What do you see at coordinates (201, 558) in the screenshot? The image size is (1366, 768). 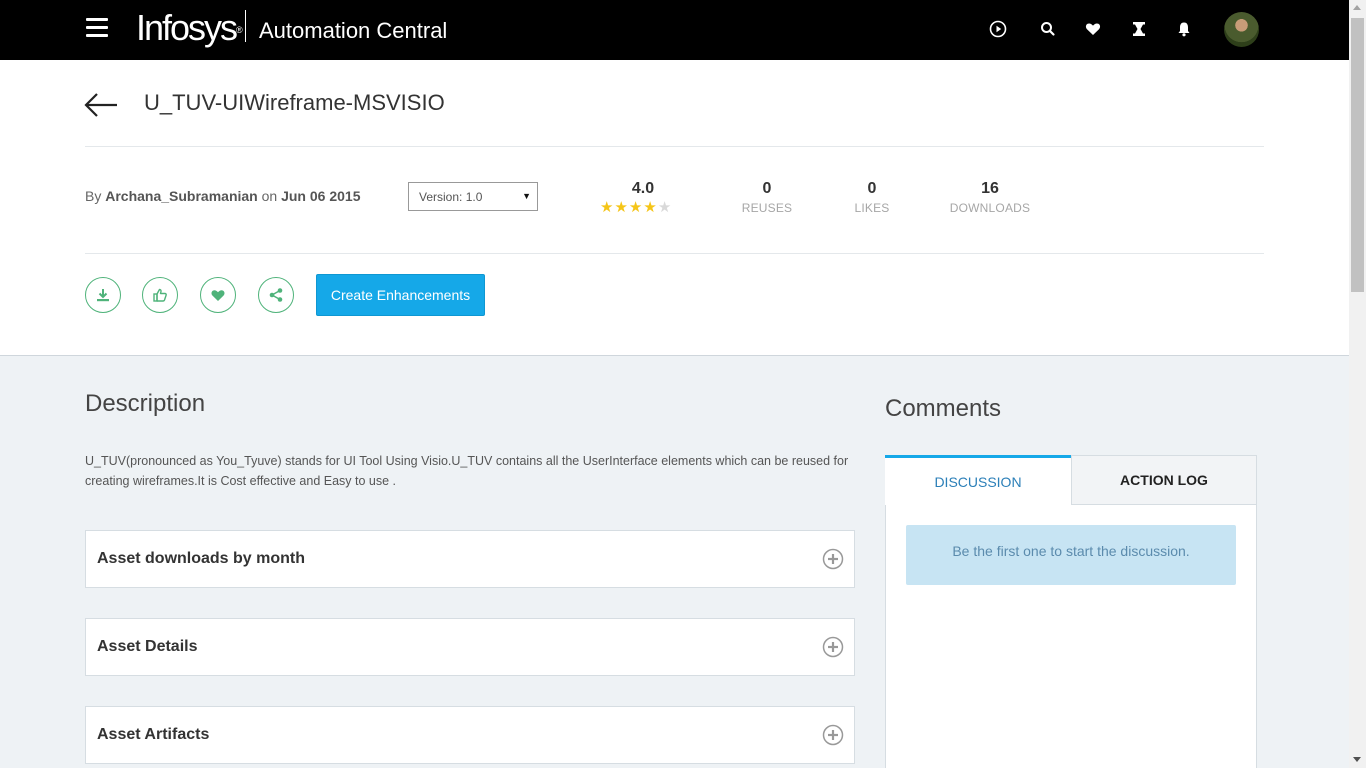 I see `accordion-label: Asset downloads by month` at bounding box center [201, 558].